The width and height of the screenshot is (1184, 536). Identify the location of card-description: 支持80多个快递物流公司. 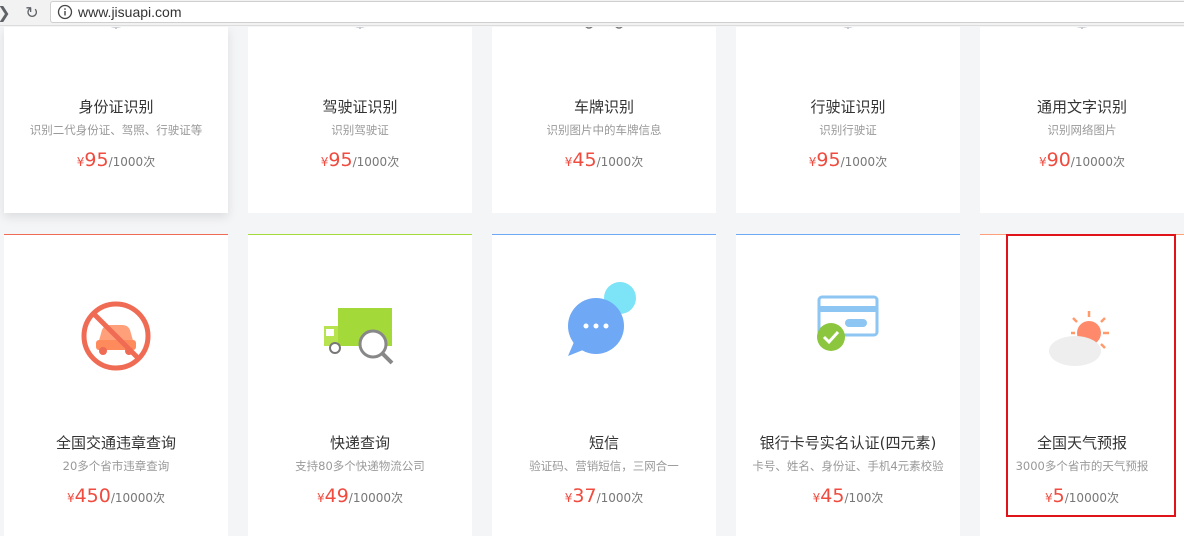
(360, 466).